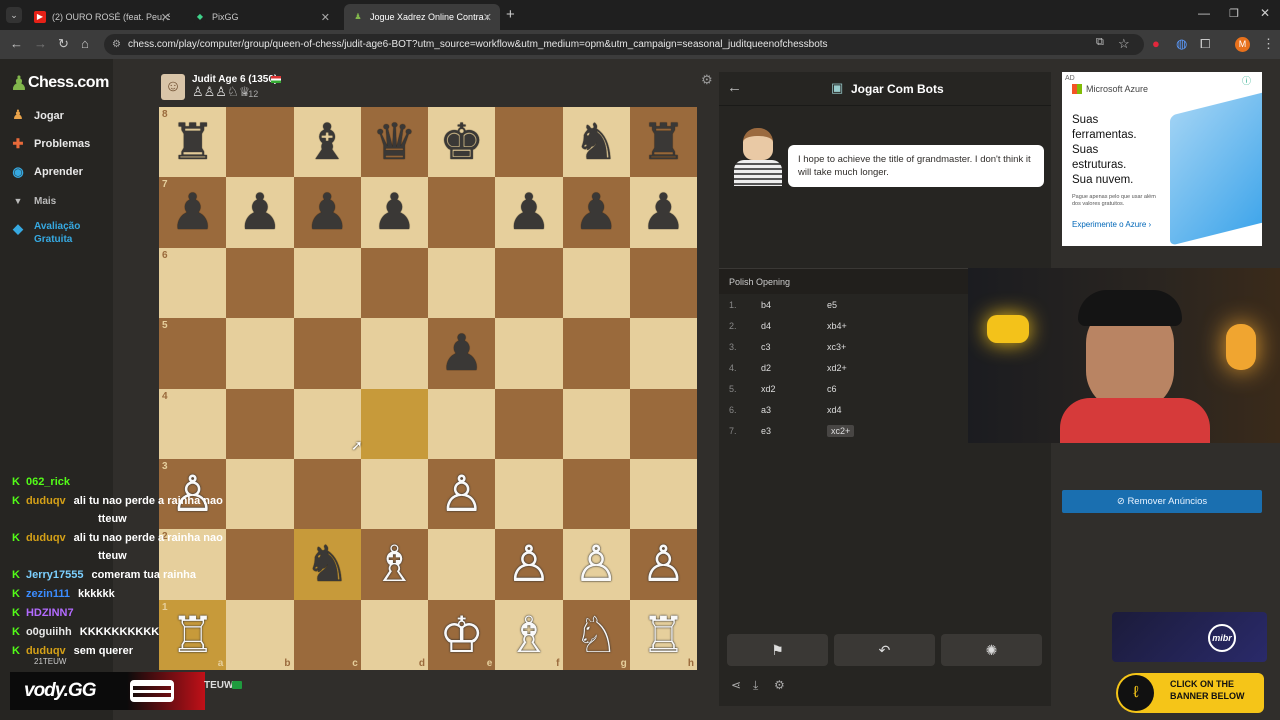  I want to click on menu-kebab-icon: ⋮, so click(1268, 44).